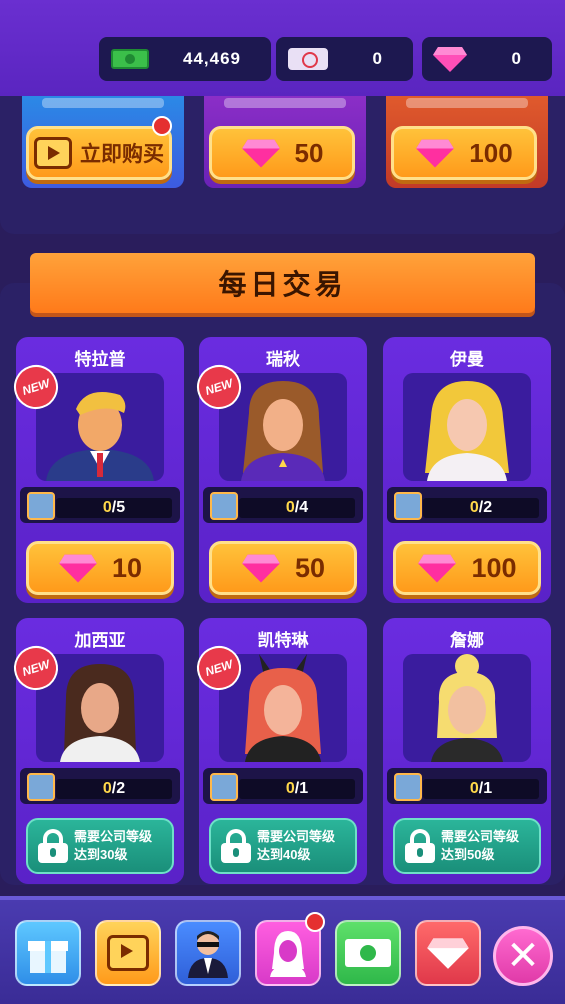  What do you see at coordinates (464, 153) in the screenshot?
I see `buy-gems-100-button: 100` at bounding box center [464, 153].